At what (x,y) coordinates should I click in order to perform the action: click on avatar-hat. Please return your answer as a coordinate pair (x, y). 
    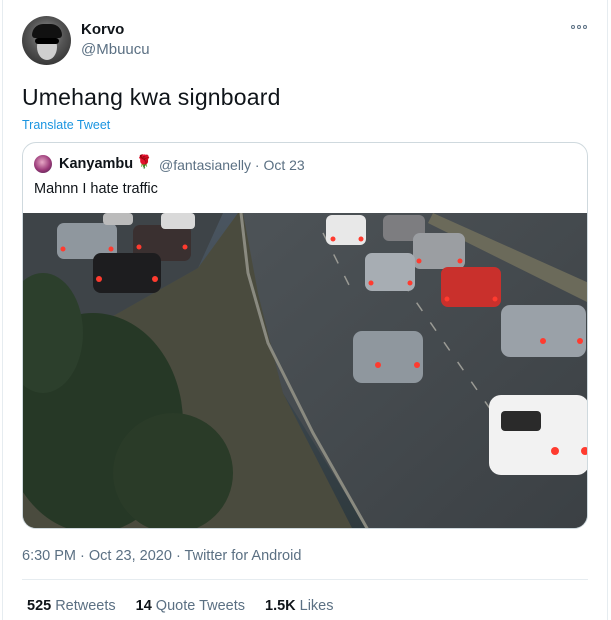
    Looking at the image, I should click on (47, 31).